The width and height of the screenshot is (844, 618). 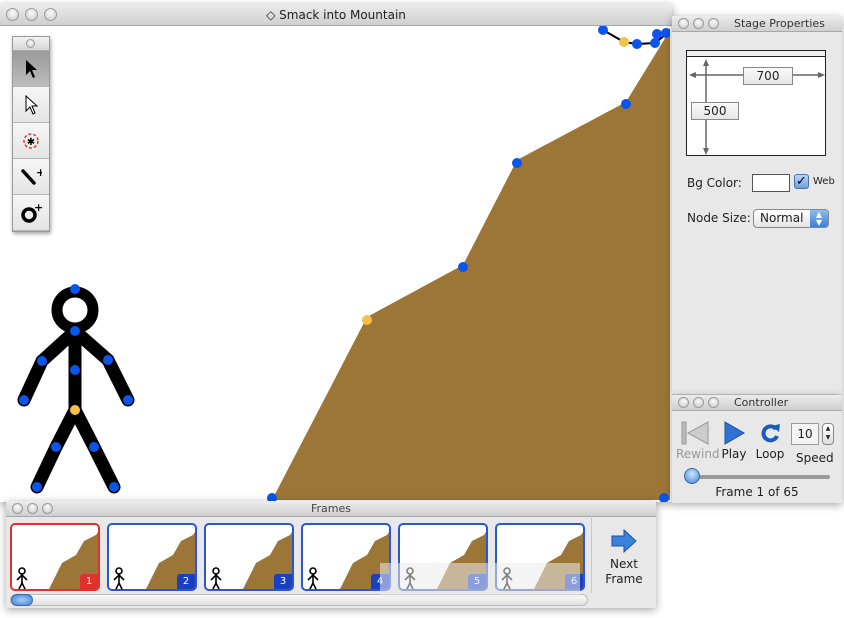 I want to click on speed-field: 10, so click(x=805, y=434).